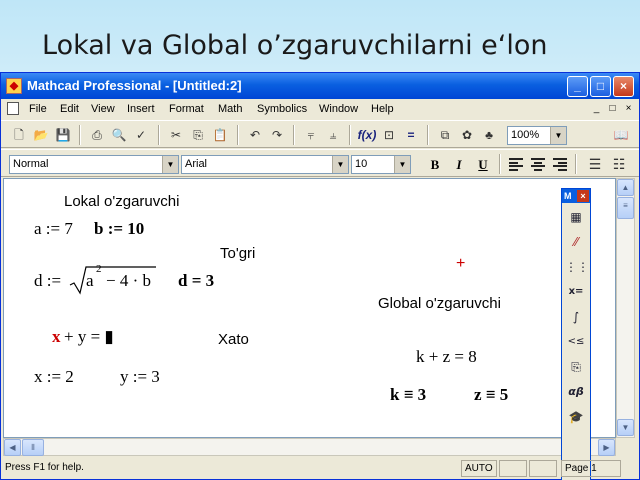 The image size is (640, 480). Describe the element at coordinates (619, 164) in the screenshot. I see `numbering-icon: ☷` at that location.